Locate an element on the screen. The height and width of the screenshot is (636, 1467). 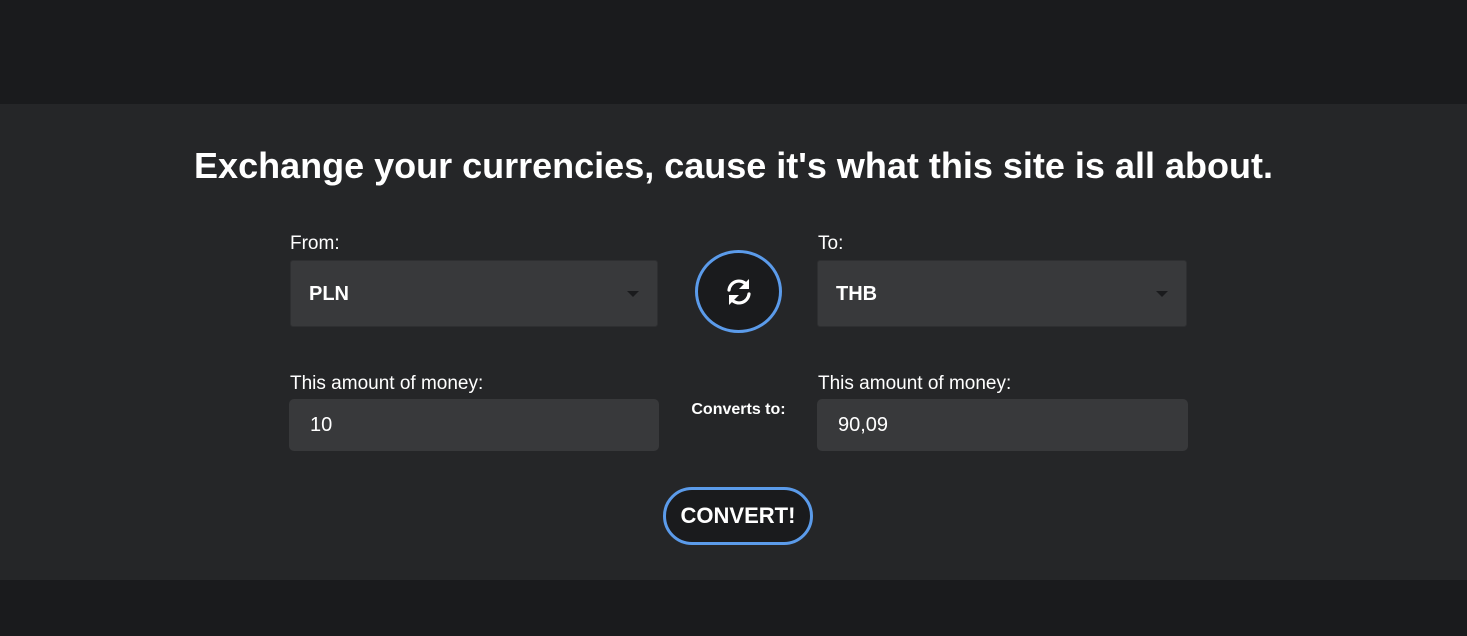
to-label: To: is located at coordinates (831, 243).